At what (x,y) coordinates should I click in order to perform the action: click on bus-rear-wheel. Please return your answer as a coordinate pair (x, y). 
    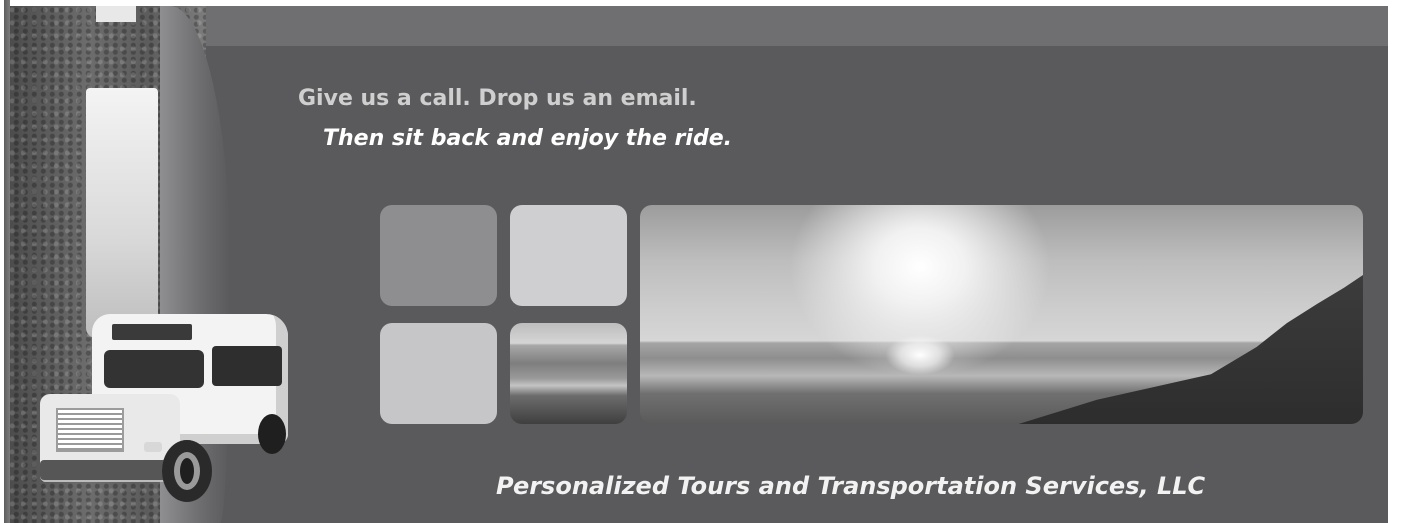
    Looking at the image, I should click on (272, 434).